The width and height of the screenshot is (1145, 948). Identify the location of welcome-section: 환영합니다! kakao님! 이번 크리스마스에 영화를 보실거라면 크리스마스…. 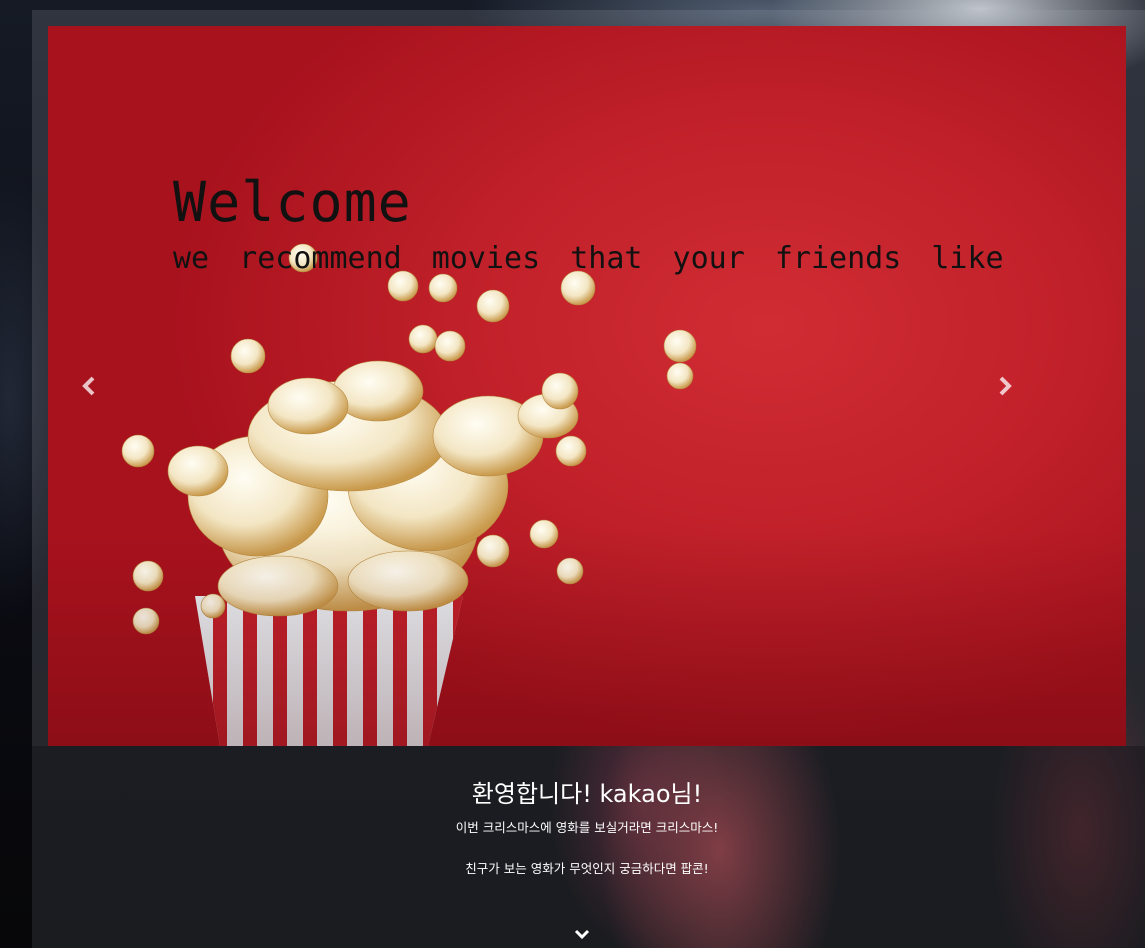
(587, 823).